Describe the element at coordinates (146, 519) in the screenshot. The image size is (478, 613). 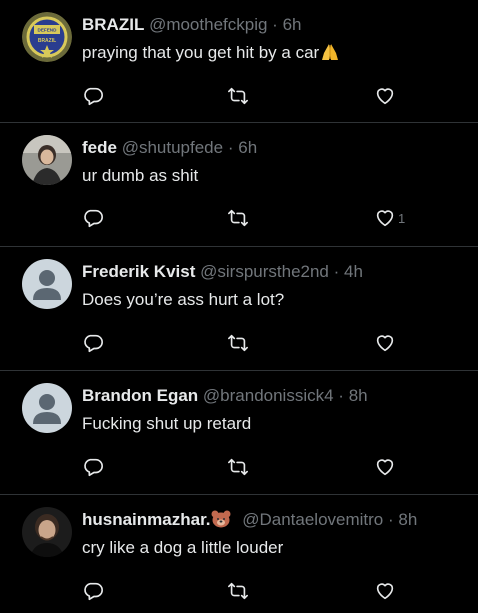
I see `display-name: husnainmazhar.` at that location.